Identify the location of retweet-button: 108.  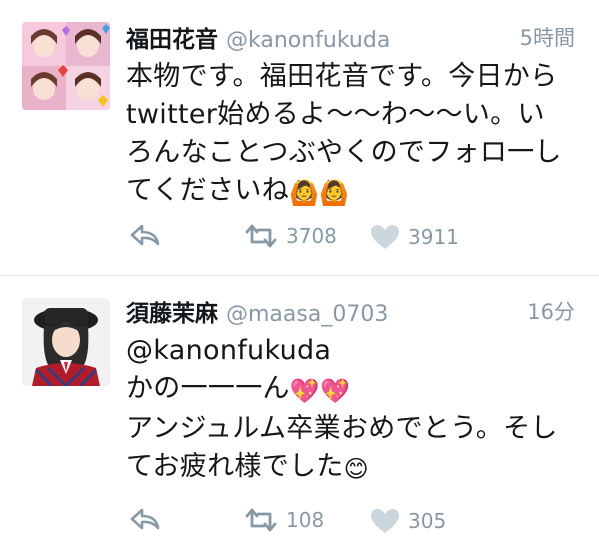
(284, 520).